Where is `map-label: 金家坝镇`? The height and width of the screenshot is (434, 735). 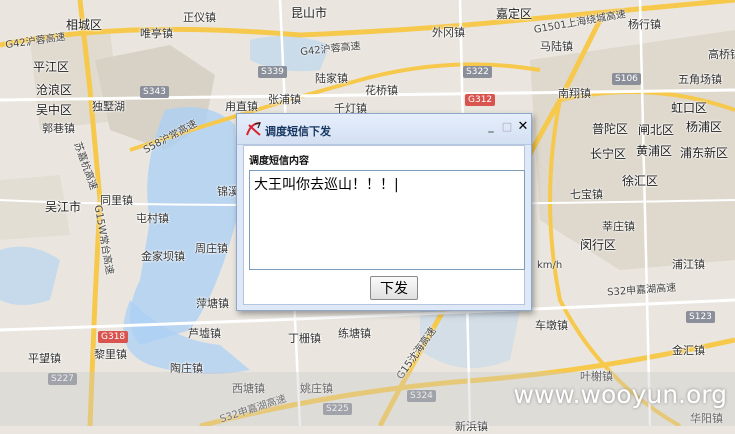
map-label: 金家坝镇 is located at coordinates (163, 256).